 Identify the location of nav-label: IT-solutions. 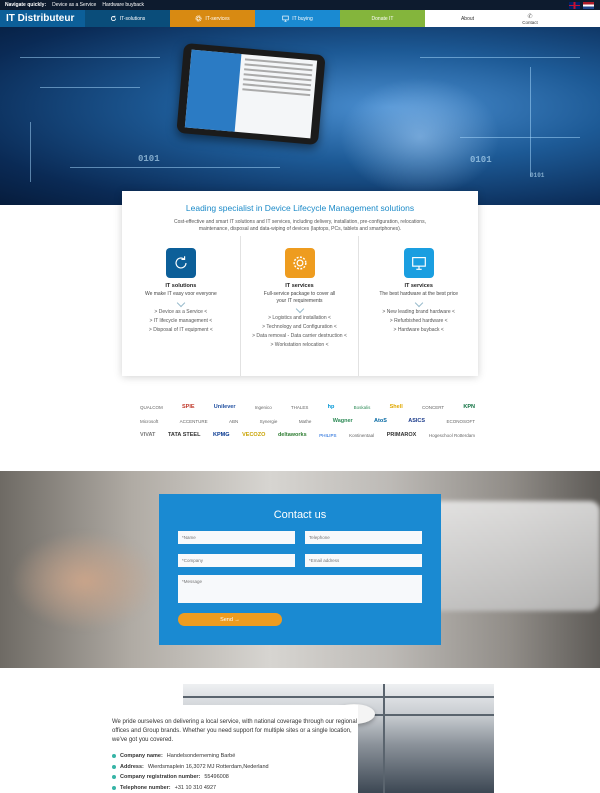
(132, 18).